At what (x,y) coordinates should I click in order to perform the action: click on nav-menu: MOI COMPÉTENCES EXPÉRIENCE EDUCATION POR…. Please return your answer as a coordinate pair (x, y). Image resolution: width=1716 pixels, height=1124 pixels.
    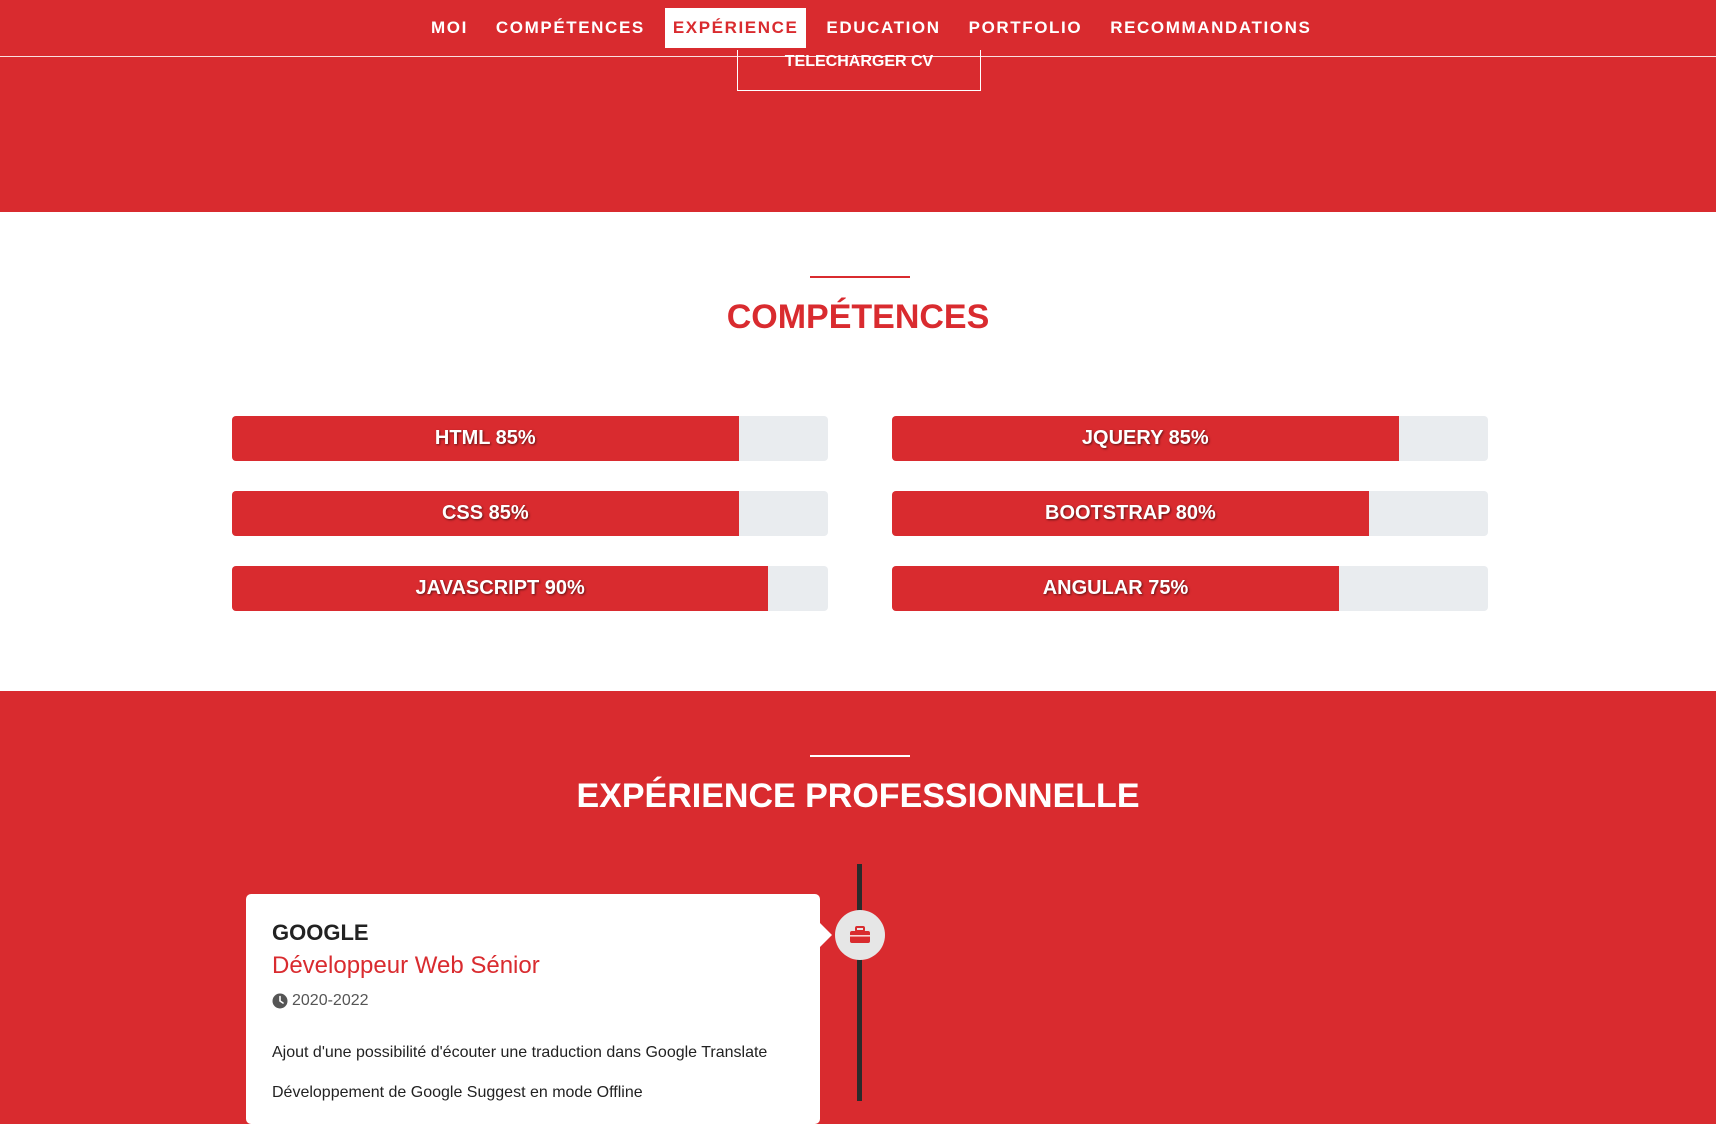
    Looking at the image, I should click on (877, 28).